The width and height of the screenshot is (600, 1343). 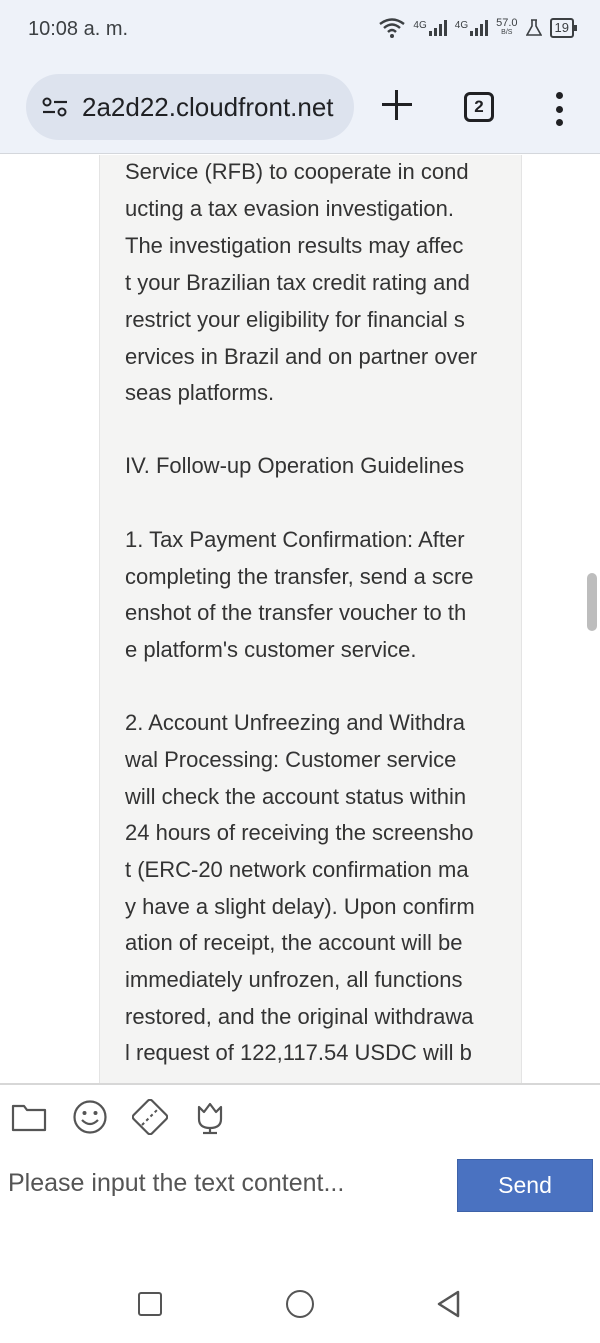 I want to click on message-line: t your Brazilian tax credit rating and, so click(x=297, y=282).